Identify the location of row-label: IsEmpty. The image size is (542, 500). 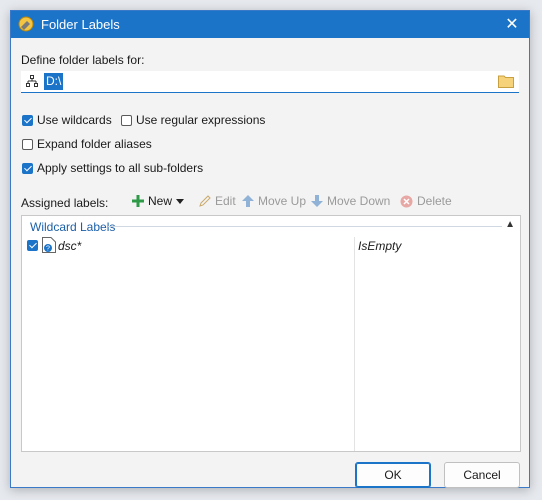
(380, 246).